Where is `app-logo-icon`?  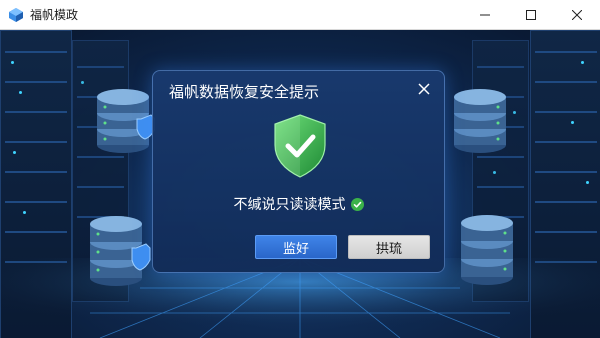 app-logo-icon is located at coordinates (16, 14).